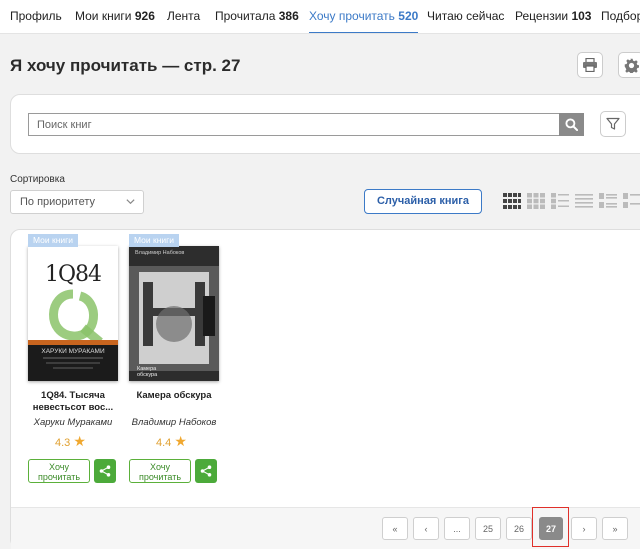 Image resolution: width=640 pixels, height=549 pixels. I want to click on search-icon, so click(571, 124).